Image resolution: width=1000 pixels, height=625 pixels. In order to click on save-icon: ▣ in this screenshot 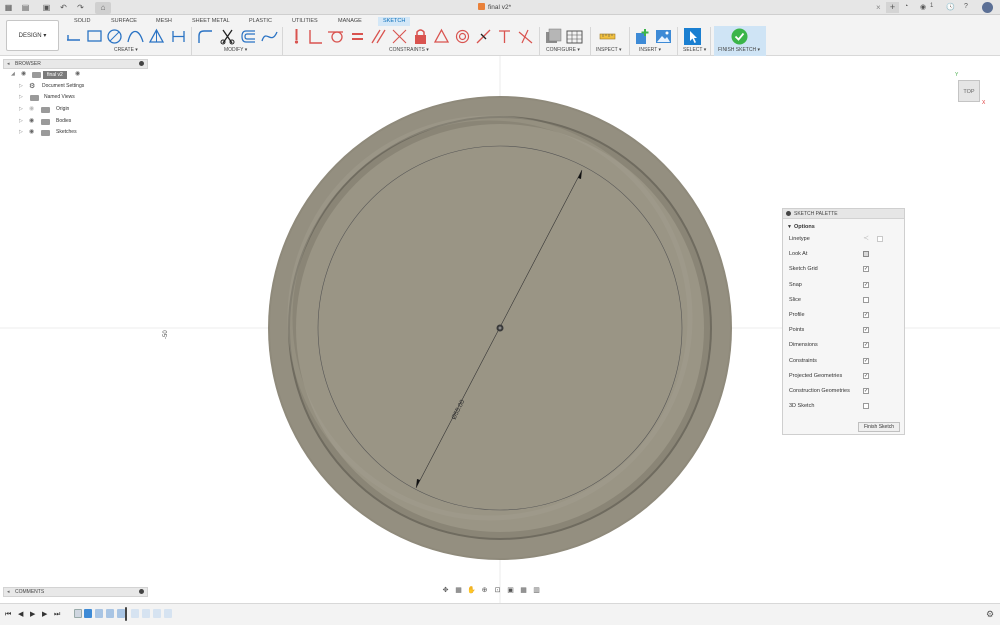, I will do `click(46, 7)`.